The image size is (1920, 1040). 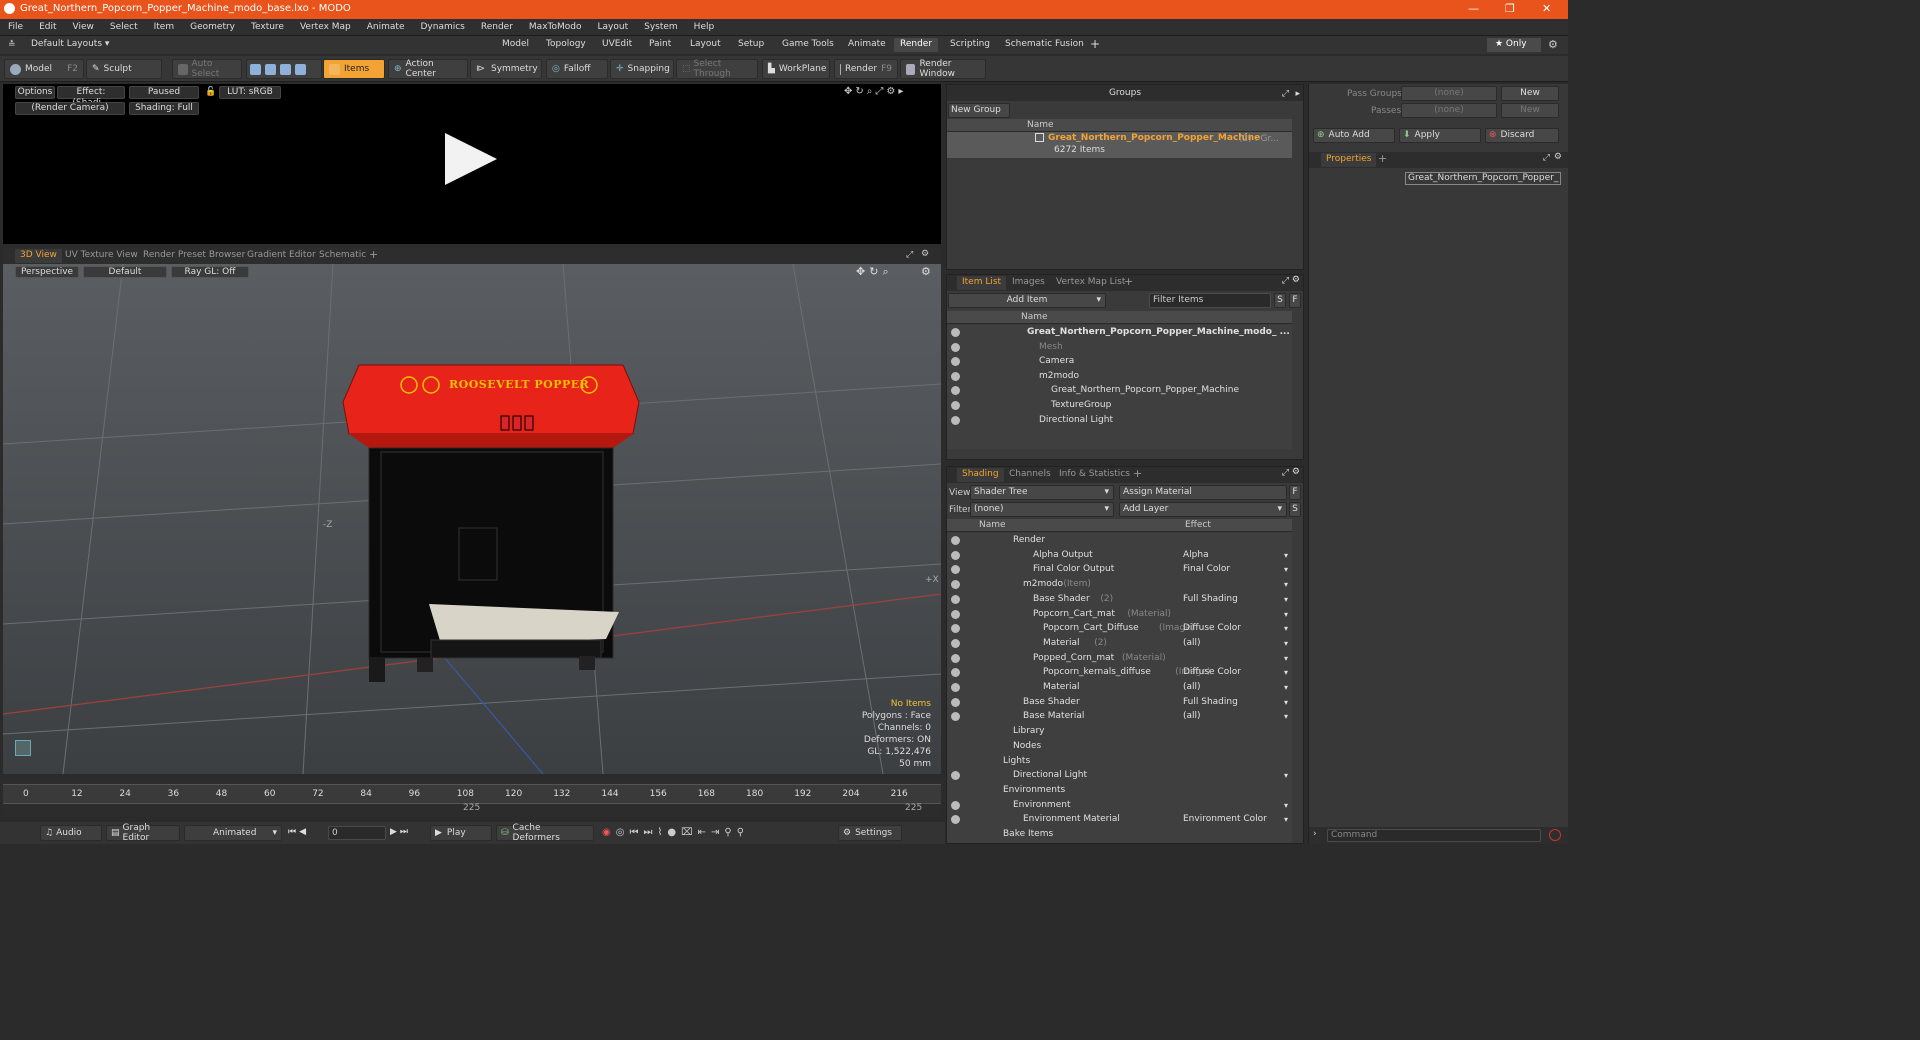 What do you see at coordinates (867, 45) in the screenshot?
I see `tab-animate: Animate` at bounding box center [867, 45].